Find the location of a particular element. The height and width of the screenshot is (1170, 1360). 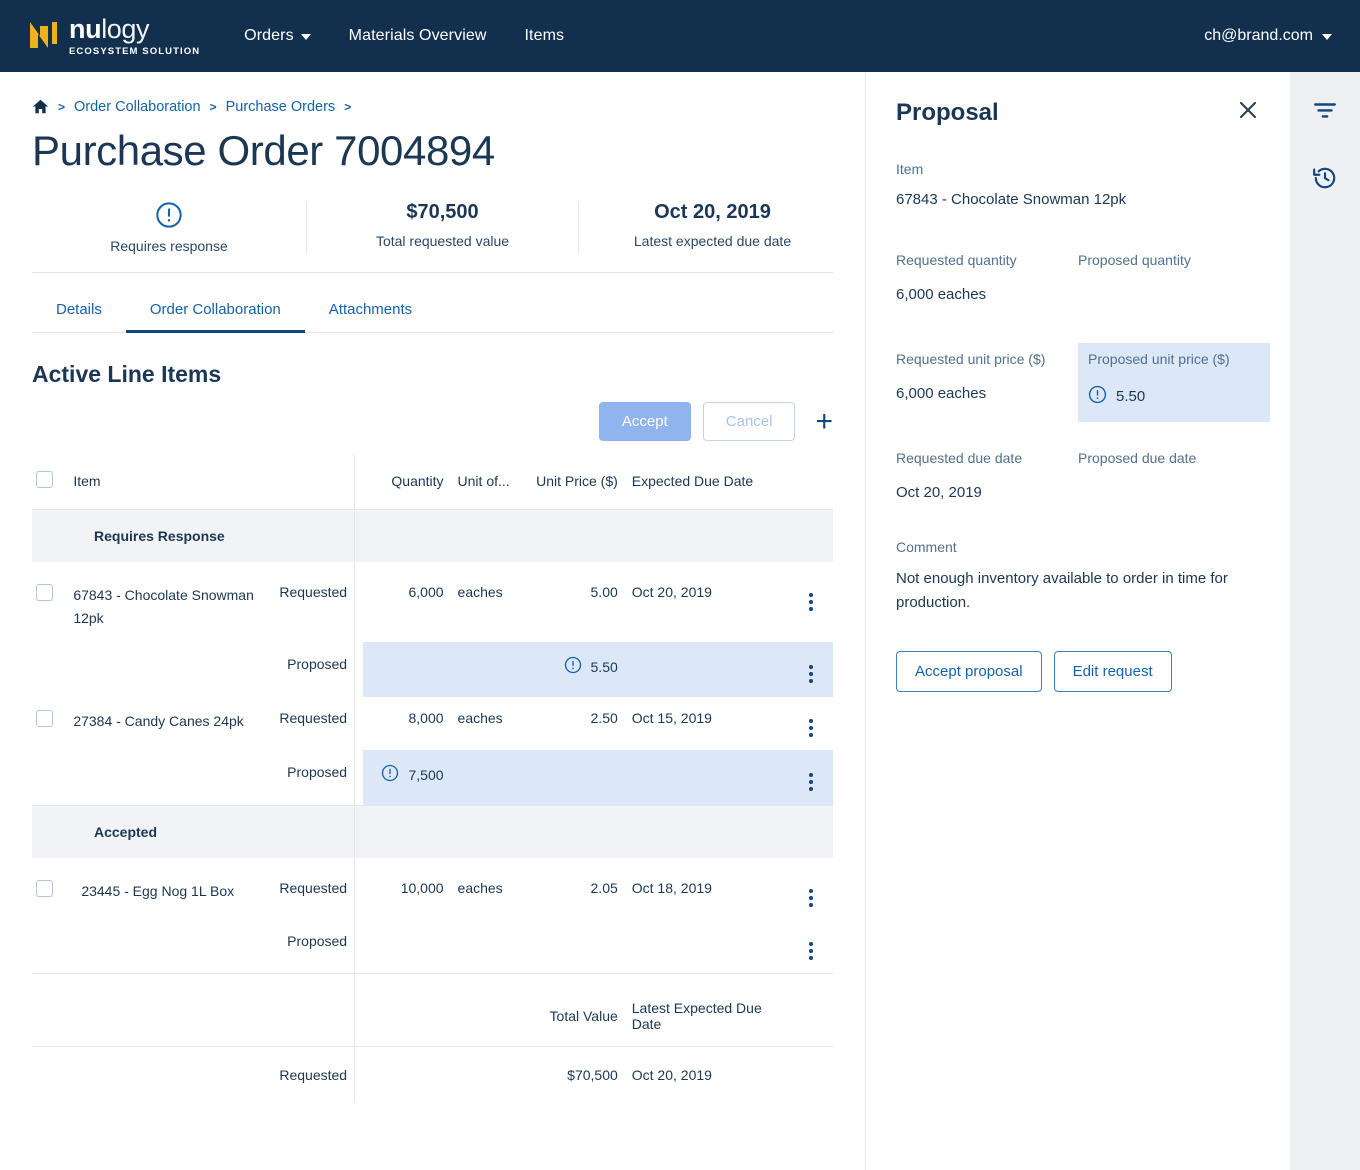

line-item-actions: Accept Cancel + is located at coordinates (432, 421).